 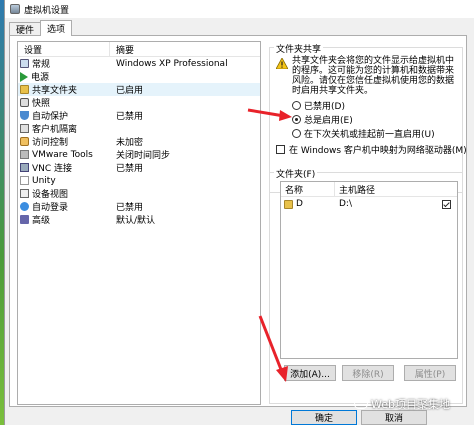 I want to click on settings-row-power: 电源, so click(x=139, y=76).